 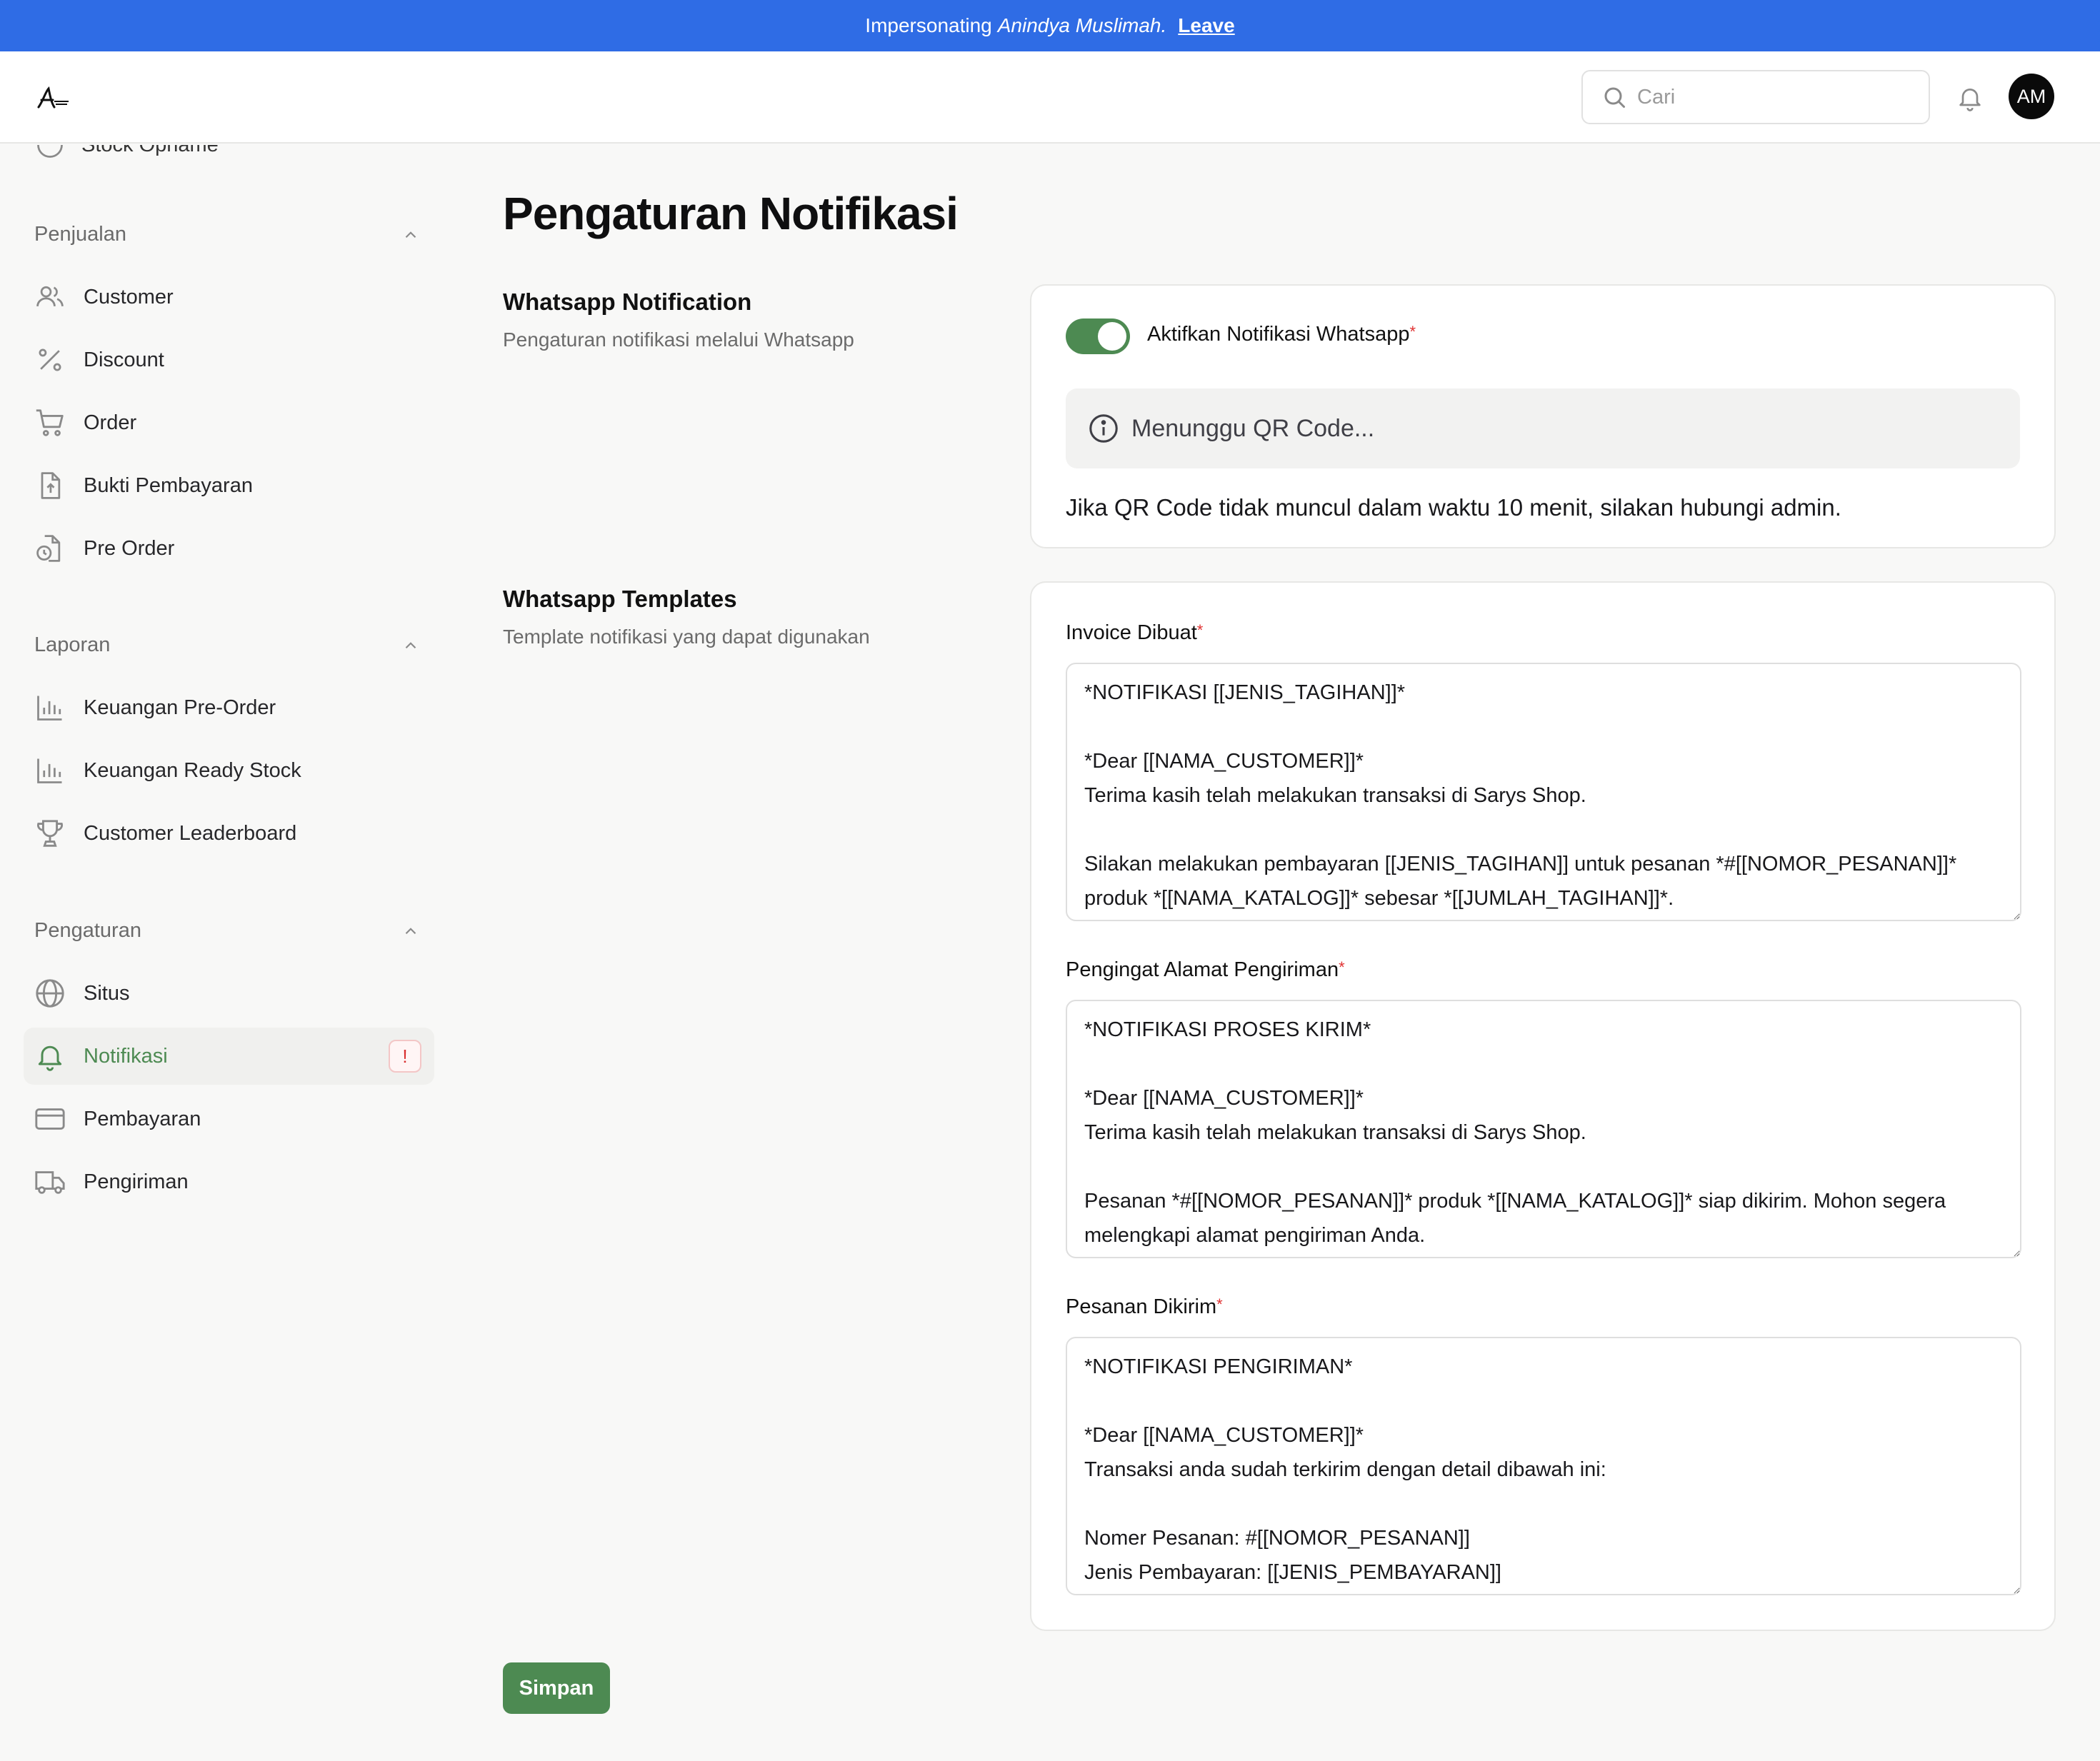 What do you see at coordinates (80, 234) in the screenshot?
I see `sidebar-group-title: Penjualan` at bounding box center [80, 234].